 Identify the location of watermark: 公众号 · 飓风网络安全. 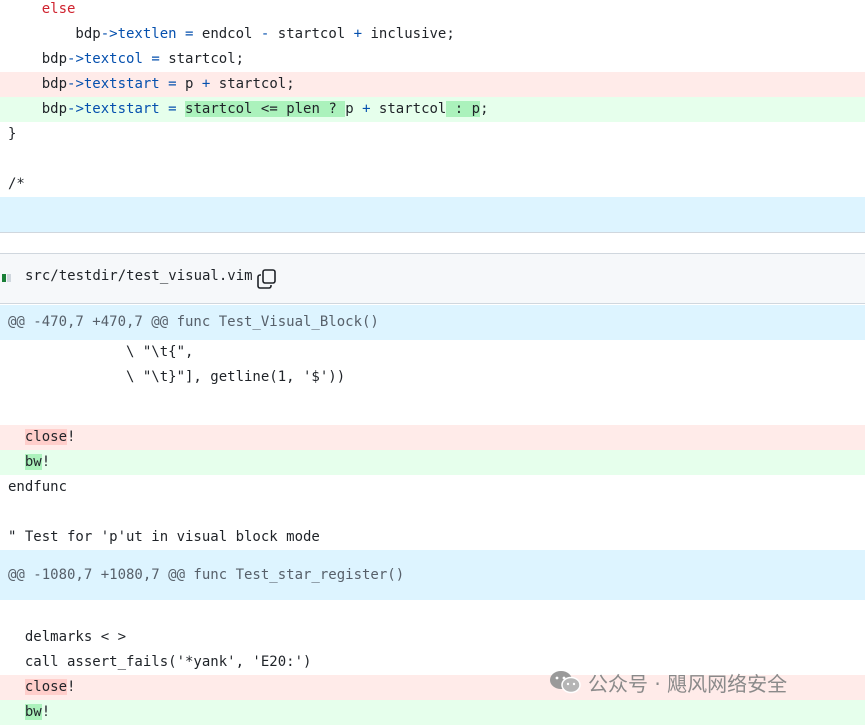
(667, 682).